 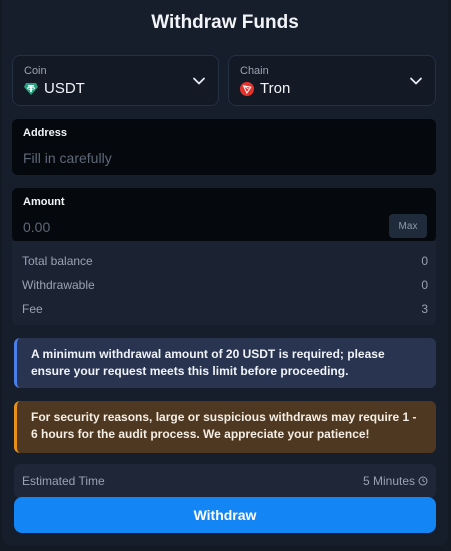 What do you see at coordinates (423, 481) in the screenshot?
I see `clock-icon` at bounding box center [423, 481].